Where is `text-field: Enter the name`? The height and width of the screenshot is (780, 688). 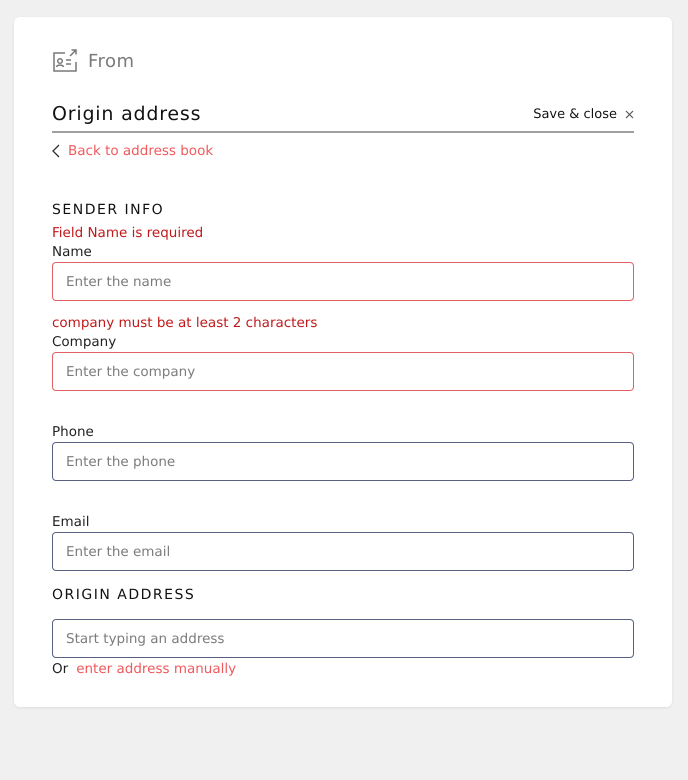
text-field: Enter the name is located at coordinates (343, 281).